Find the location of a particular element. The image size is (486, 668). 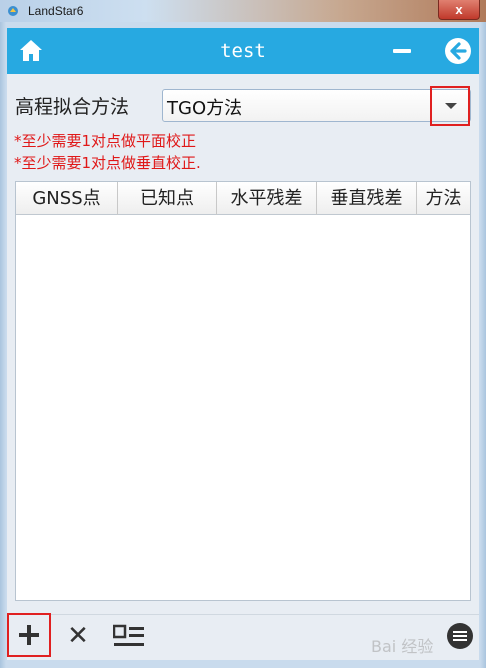

menu-icon is located at coordinates (460, 632).